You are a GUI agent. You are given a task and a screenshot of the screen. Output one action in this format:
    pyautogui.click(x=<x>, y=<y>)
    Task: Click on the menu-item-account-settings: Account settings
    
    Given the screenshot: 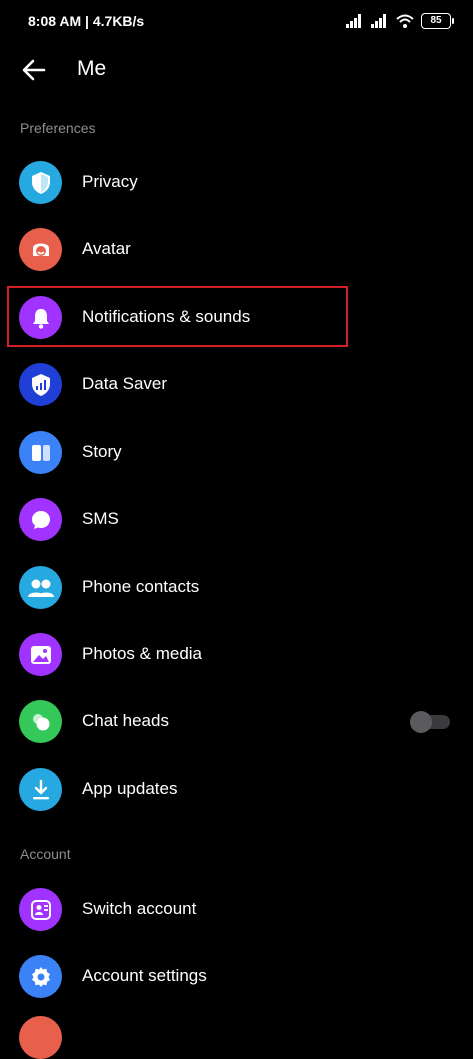 What is the action you would take?
    pyautogui.click(x=236, y=976)
    